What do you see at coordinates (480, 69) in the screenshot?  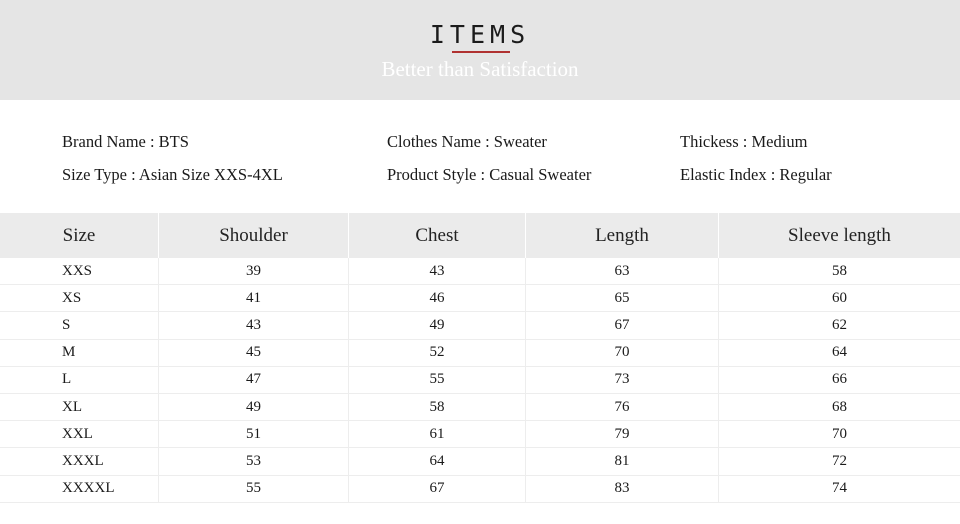 I see `banner-subtitle: Better than Satisfaction` at bounding box center [480, 69].